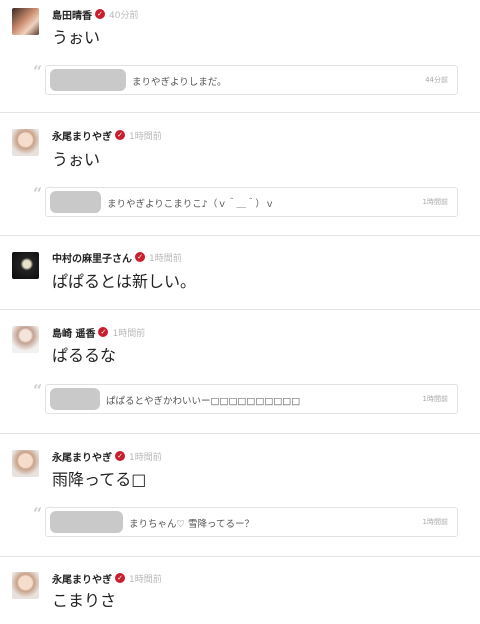 Image resolution: width=480 pixels, height=624 pixels. I want to click on quote-text: ぱぱるとやぎかわいいー□□□□□□□□□□, so click(203, 401).